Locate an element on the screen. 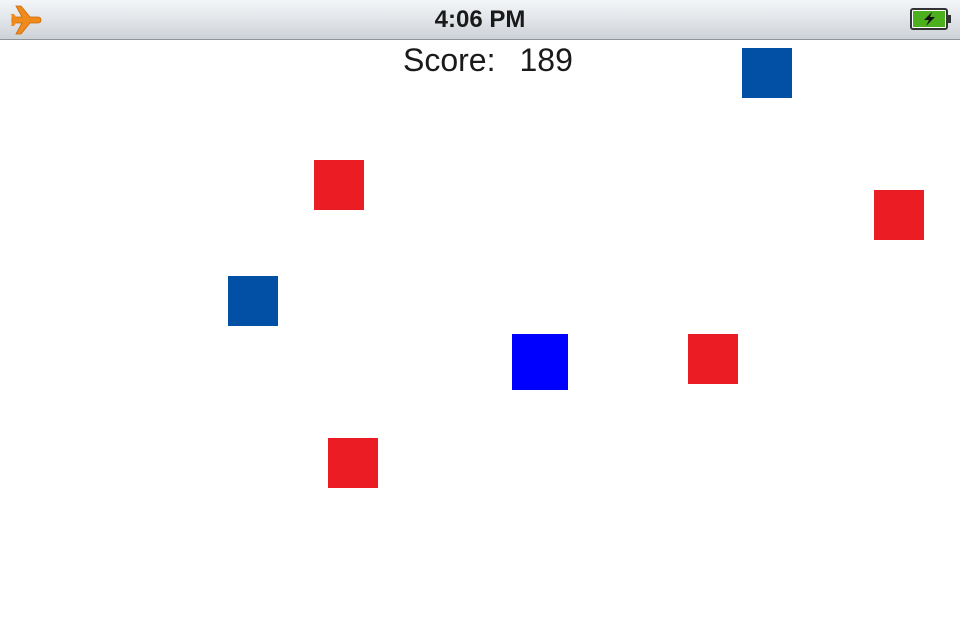  score-display: Score: 189 is located at coordinates (490, 63).